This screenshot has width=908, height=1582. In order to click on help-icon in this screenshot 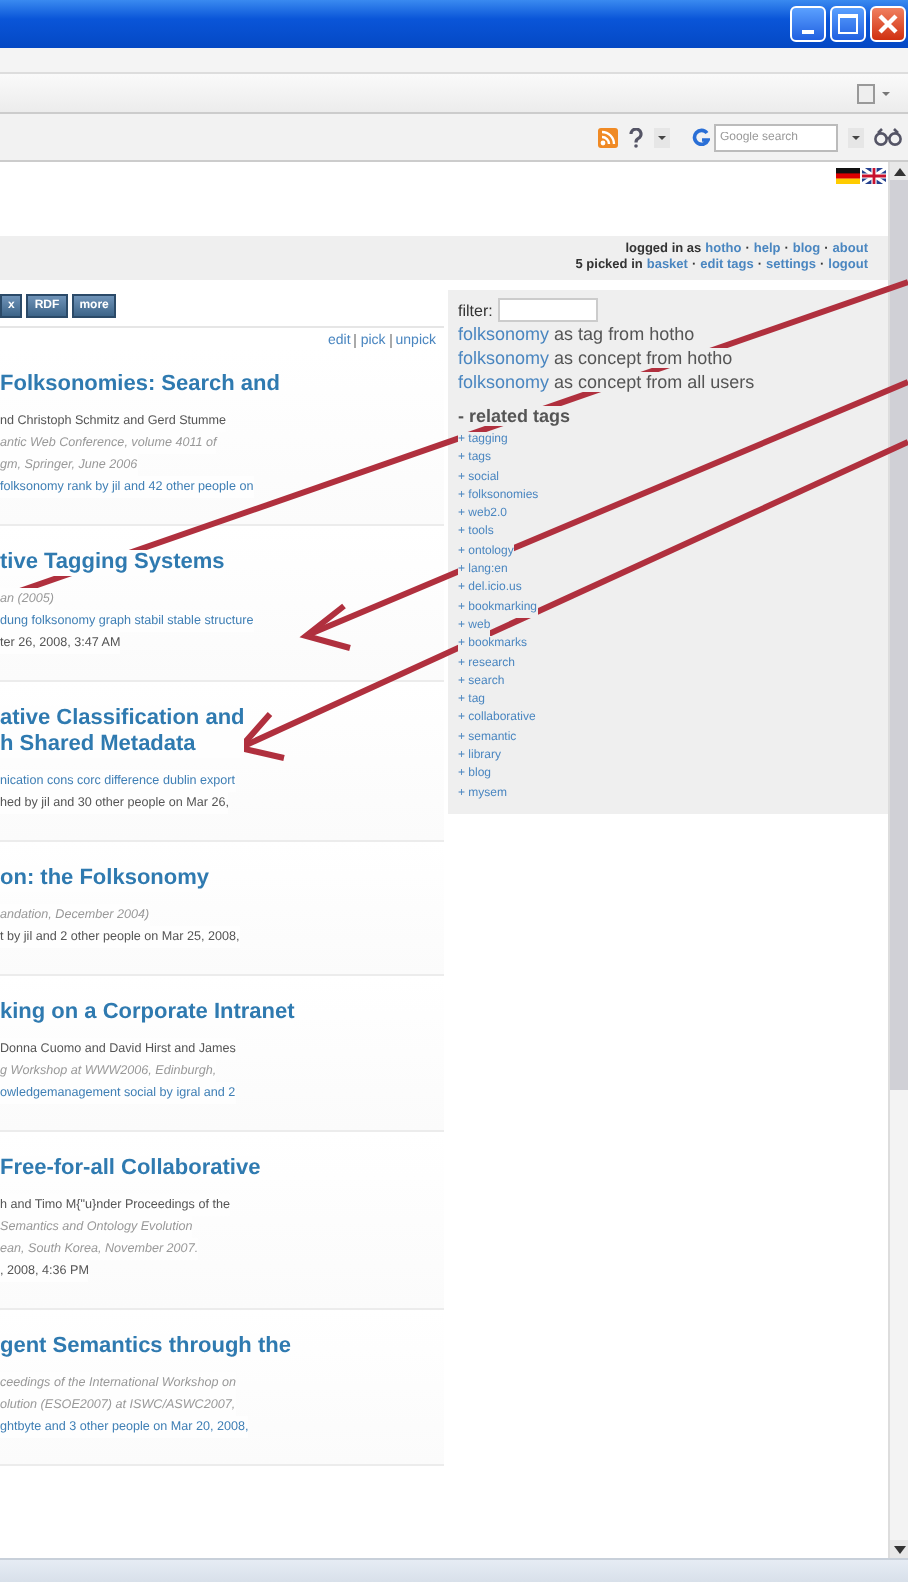, I will do `click(636, 137)`.